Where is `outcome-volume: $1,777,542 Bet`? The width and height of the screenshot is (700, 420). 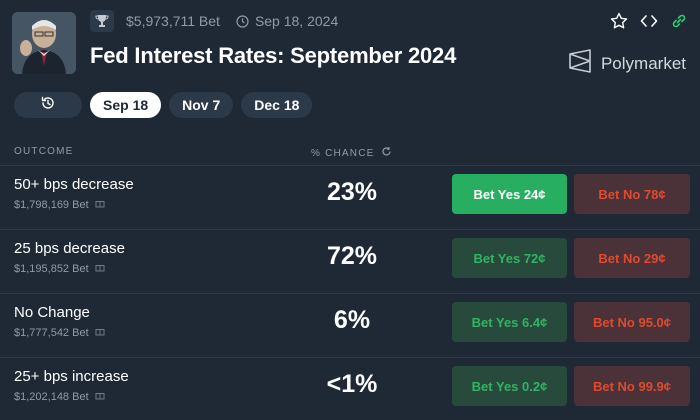 outcome-volume: $1,777,542 Bet is located at coordinates (59, 332).